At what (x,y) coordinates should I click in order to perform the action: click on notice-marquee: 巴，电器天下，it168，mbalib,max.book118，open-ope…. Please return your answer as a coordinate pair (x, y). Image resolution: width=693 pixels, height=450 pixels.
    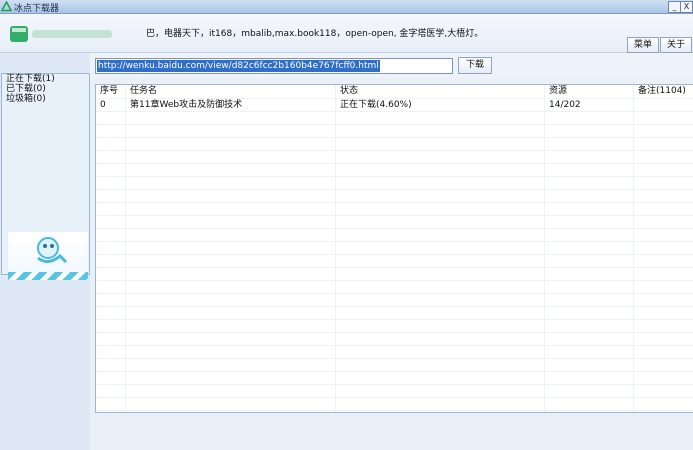
    Looking at the image, I should click on (315, 34).